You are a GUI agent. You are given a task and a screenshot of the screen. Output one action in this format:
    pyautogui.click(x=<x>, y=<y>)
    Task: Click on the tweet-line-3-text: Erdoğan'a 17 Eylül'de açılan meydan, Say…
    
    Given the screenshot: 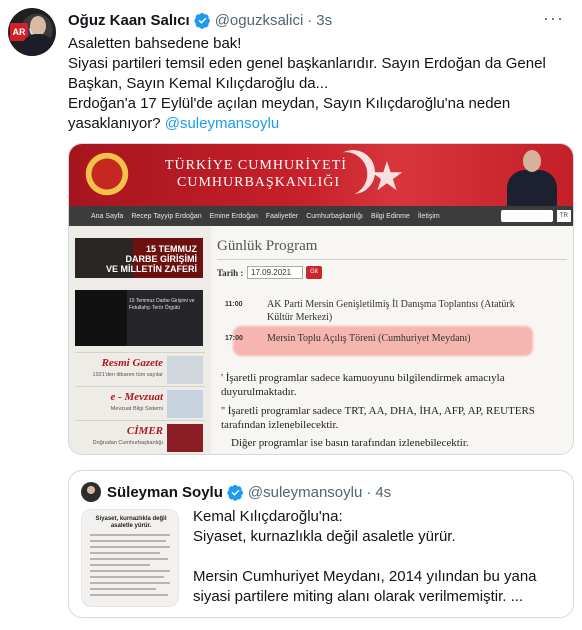 What is the action you would take?
    pyautogui.click(x=289, y=113)
    